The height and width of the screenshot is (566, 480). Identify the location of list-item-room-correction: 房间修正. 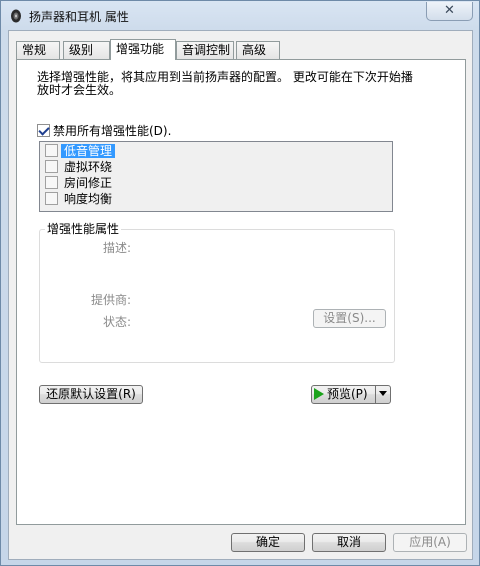
(80, 183).